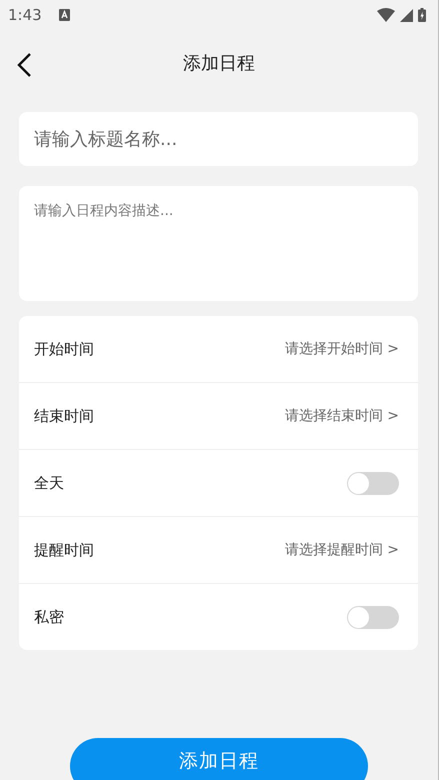 This screenshot has height=780, width=439. What do you see at coordinates (64, 416) in the screenshot?
I see `setting-label: 结束时间` at bounding box center [64, 416].